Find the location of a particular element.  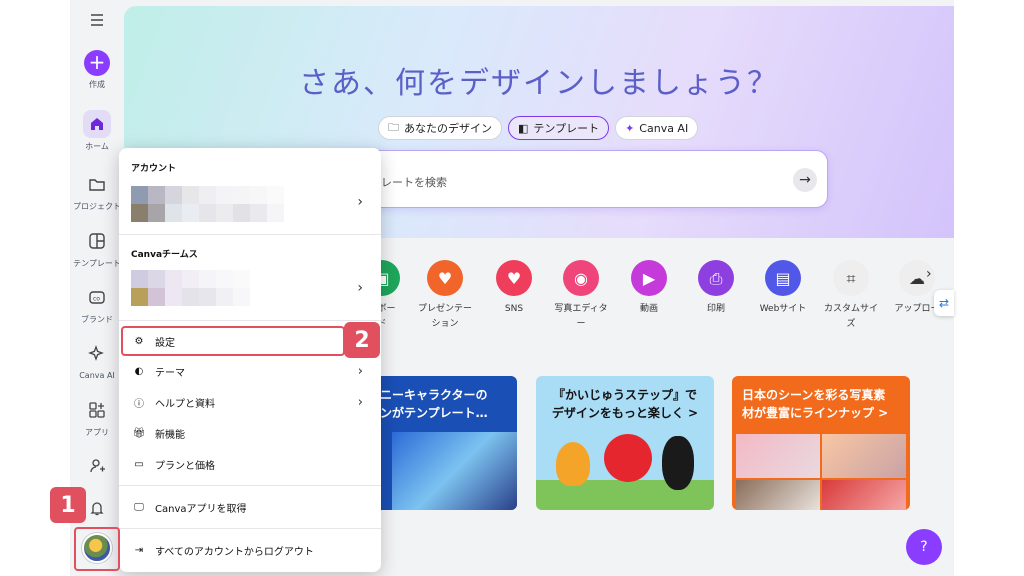

category-custom-size: ⌗ カスタムサイ ズ is located at coordinates (851, 296).